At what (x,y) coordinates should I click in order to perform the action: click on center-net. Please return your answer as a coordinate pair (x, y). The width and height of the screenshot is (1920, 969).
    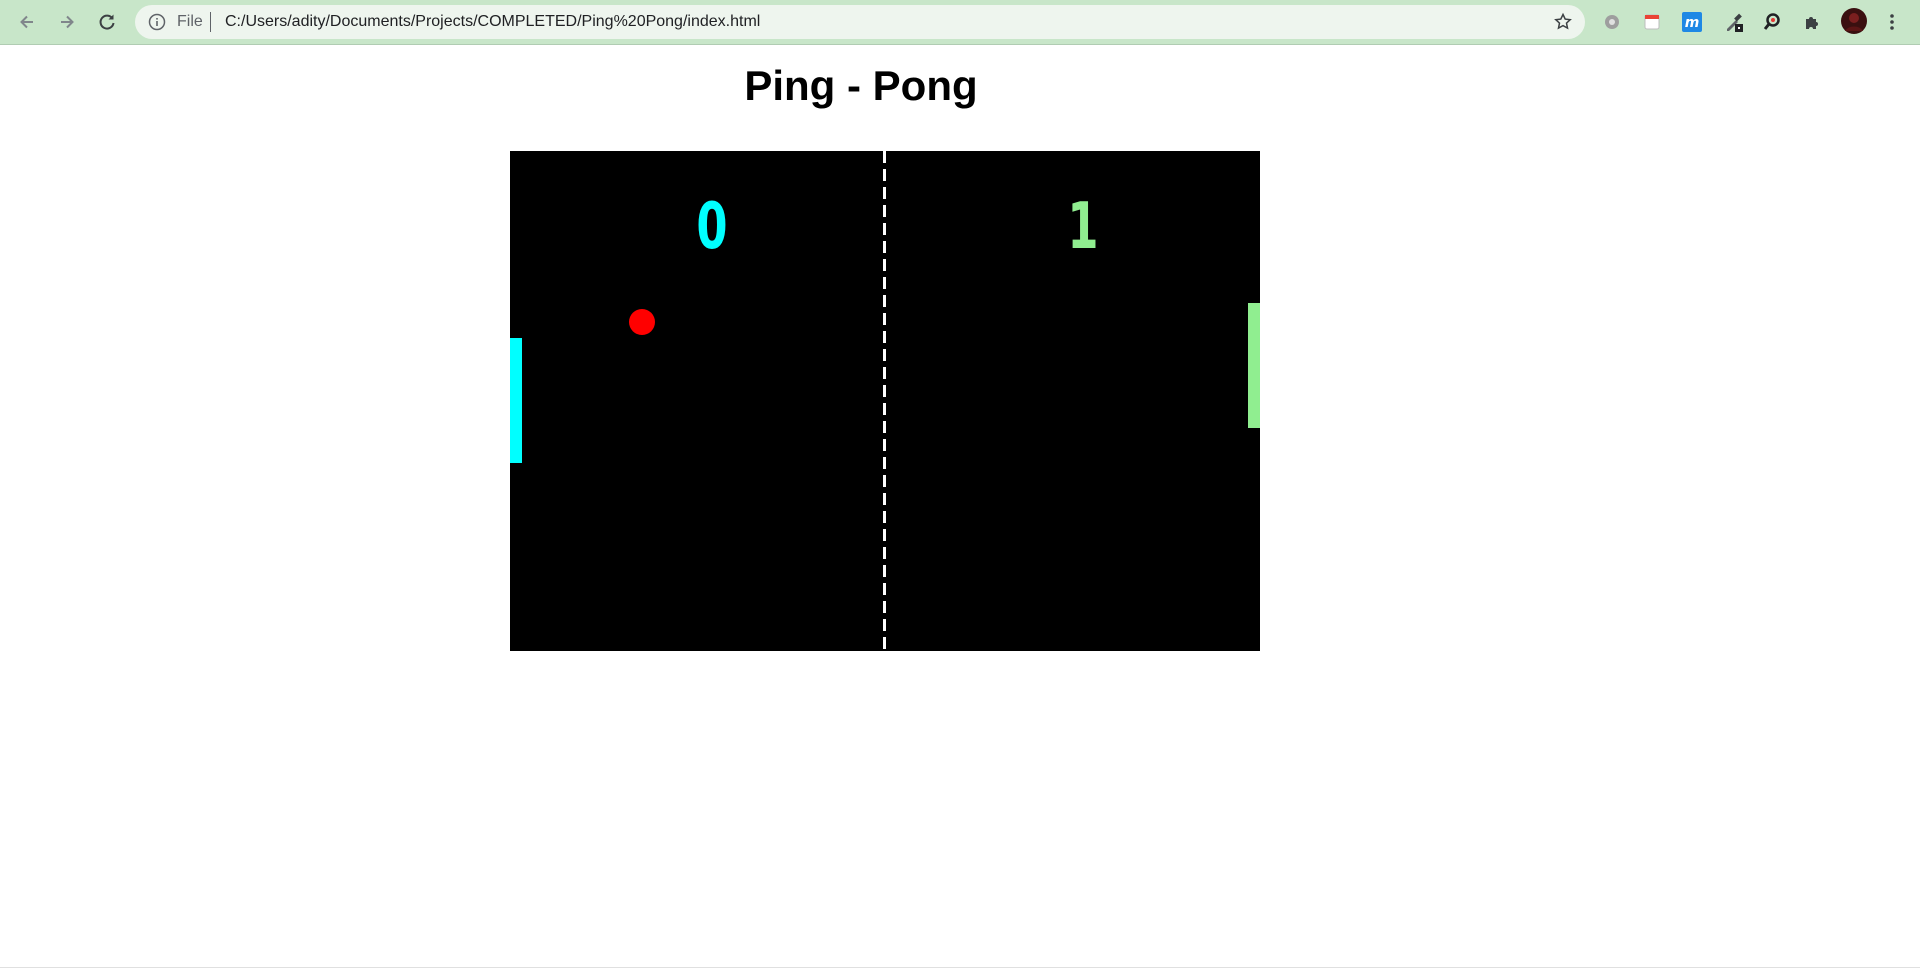
    Looking at the image, I should click on (884, 401).